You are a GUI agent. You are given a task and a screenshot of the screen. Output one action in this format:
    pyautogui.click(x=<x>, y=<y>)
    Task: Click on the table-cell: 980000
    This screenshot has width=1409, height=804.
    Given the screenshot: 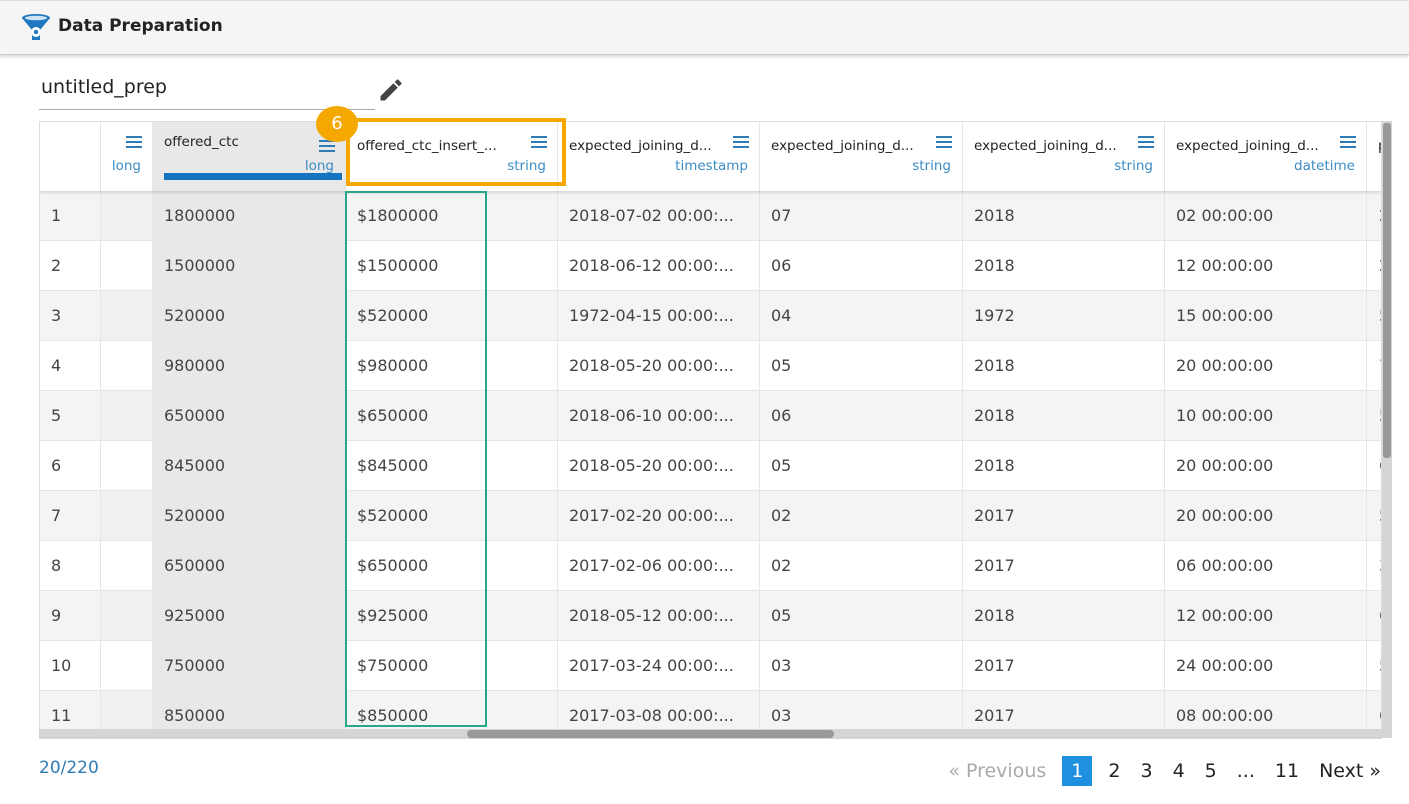 What is the action you would take?
    pyautogui.click(x=249, y=365)
    